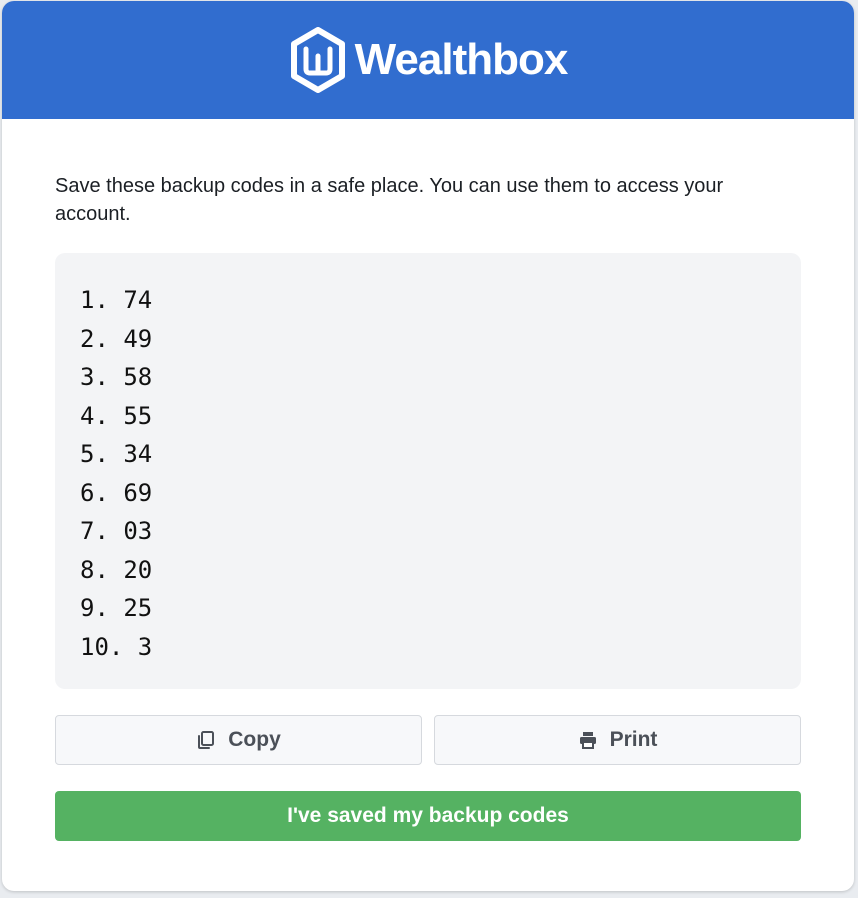 This screenshot has width=858, height=898. What do you see at coordinates (116, 646) in the screenshot?
I see `backup-code-item: 10. 3` at bounding box center [116, 646].